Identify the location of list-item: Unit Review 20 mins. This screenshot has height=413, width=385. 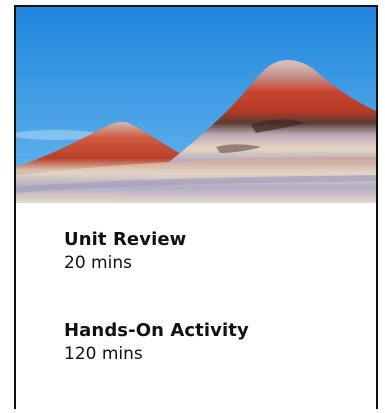
(125, 251).